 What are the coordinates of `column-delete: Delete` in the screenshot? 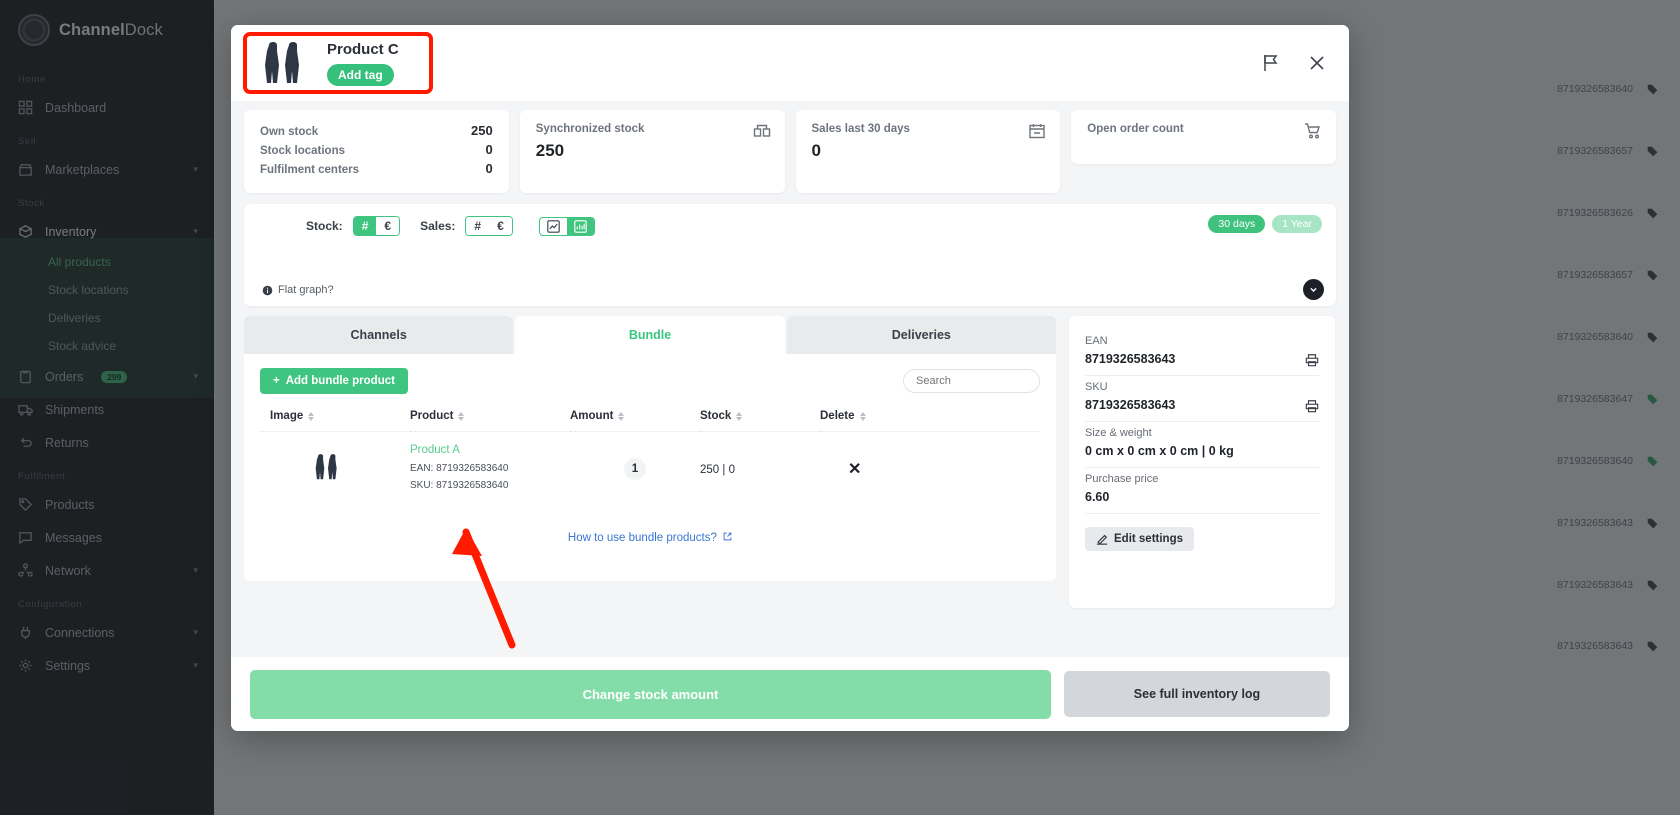 It's located at (930, 419).